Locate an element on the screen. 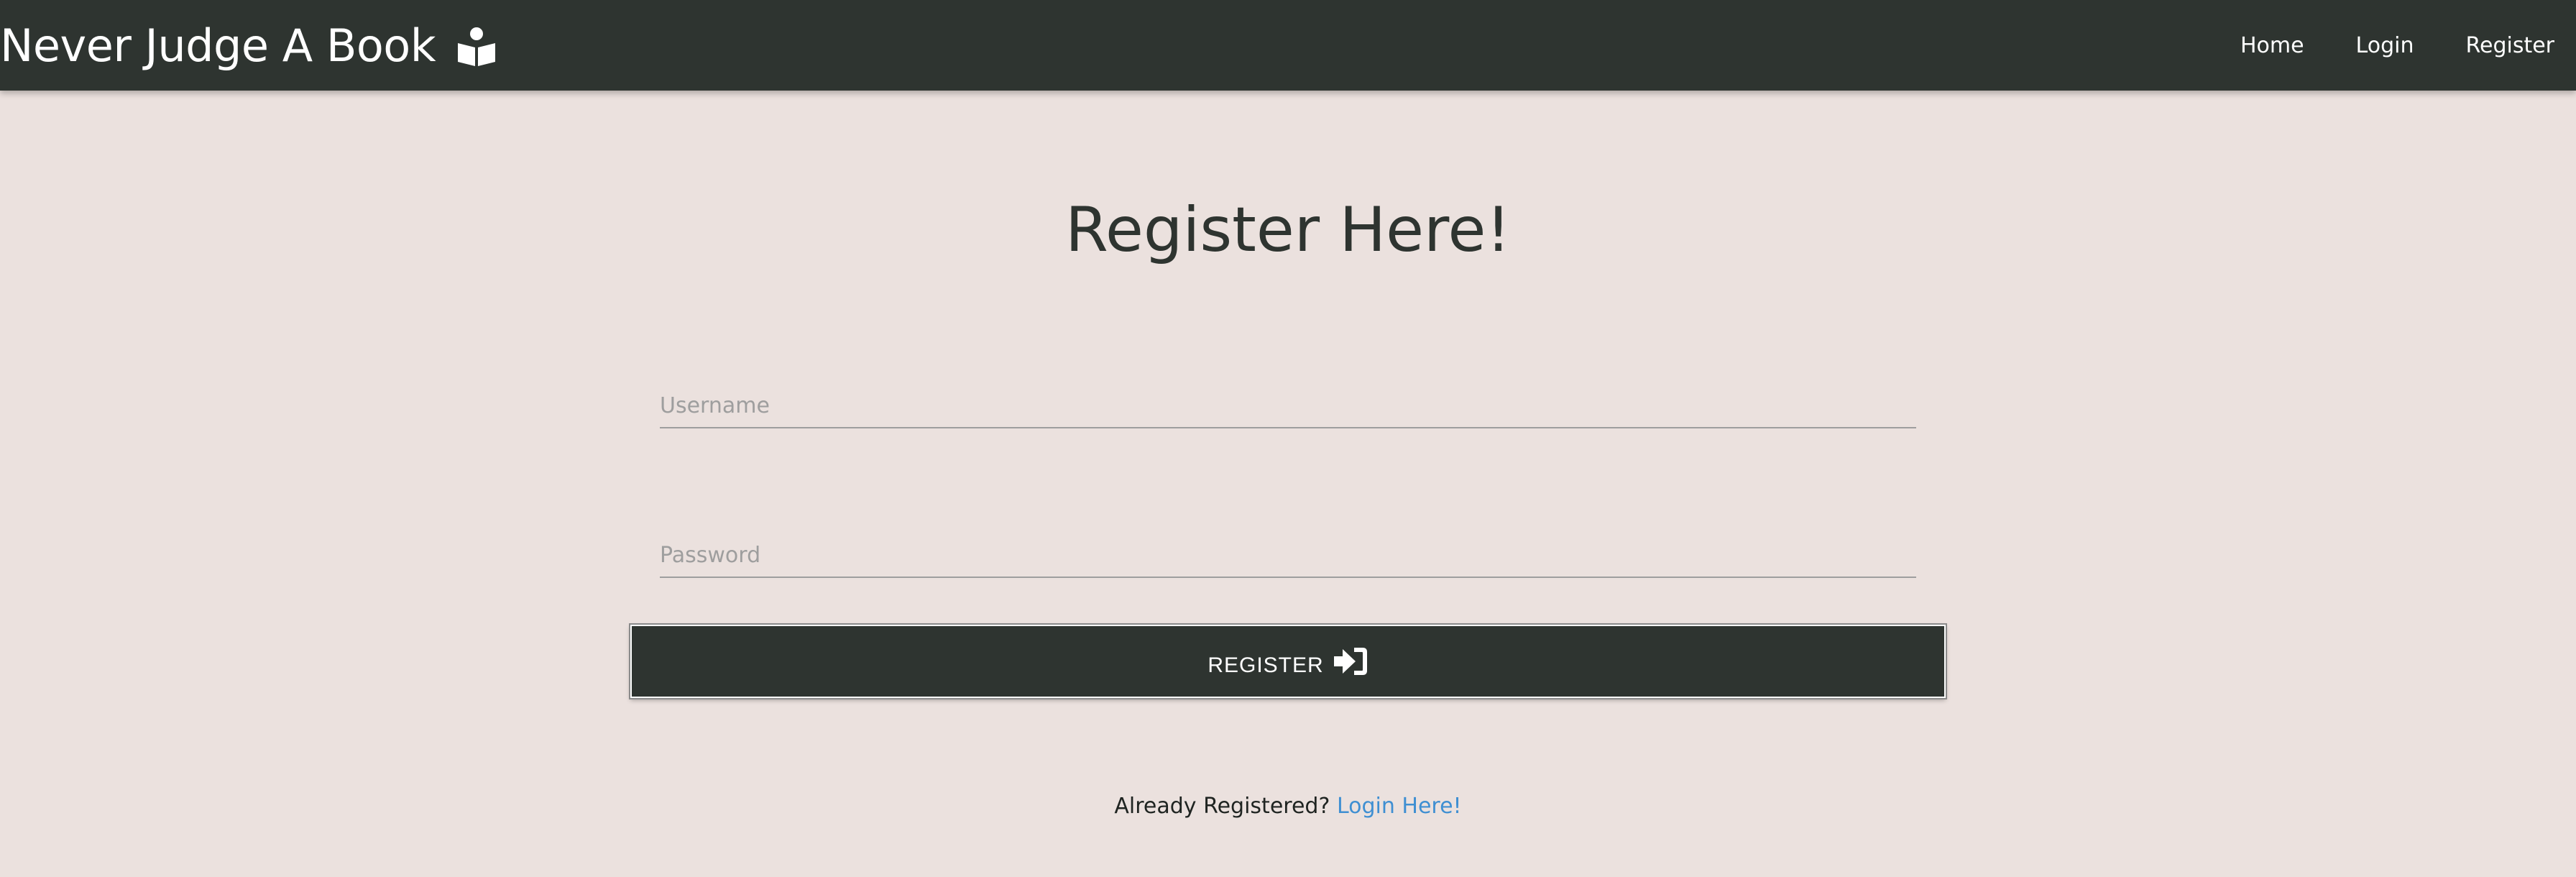 Image resolution: width=2576 pixels, height=877 pixels. nav-link-home: Home is located at coordinates (2272, 46).